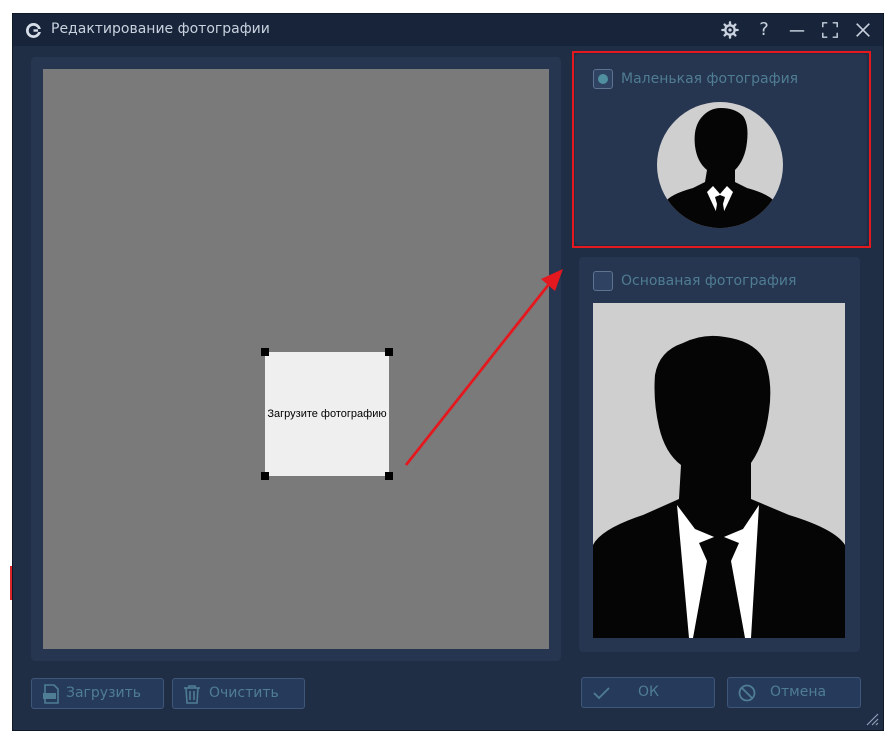 The height and width of the screenshot is (744, 890). I want to click on ok-button-label: ОК, so click(648, 692).